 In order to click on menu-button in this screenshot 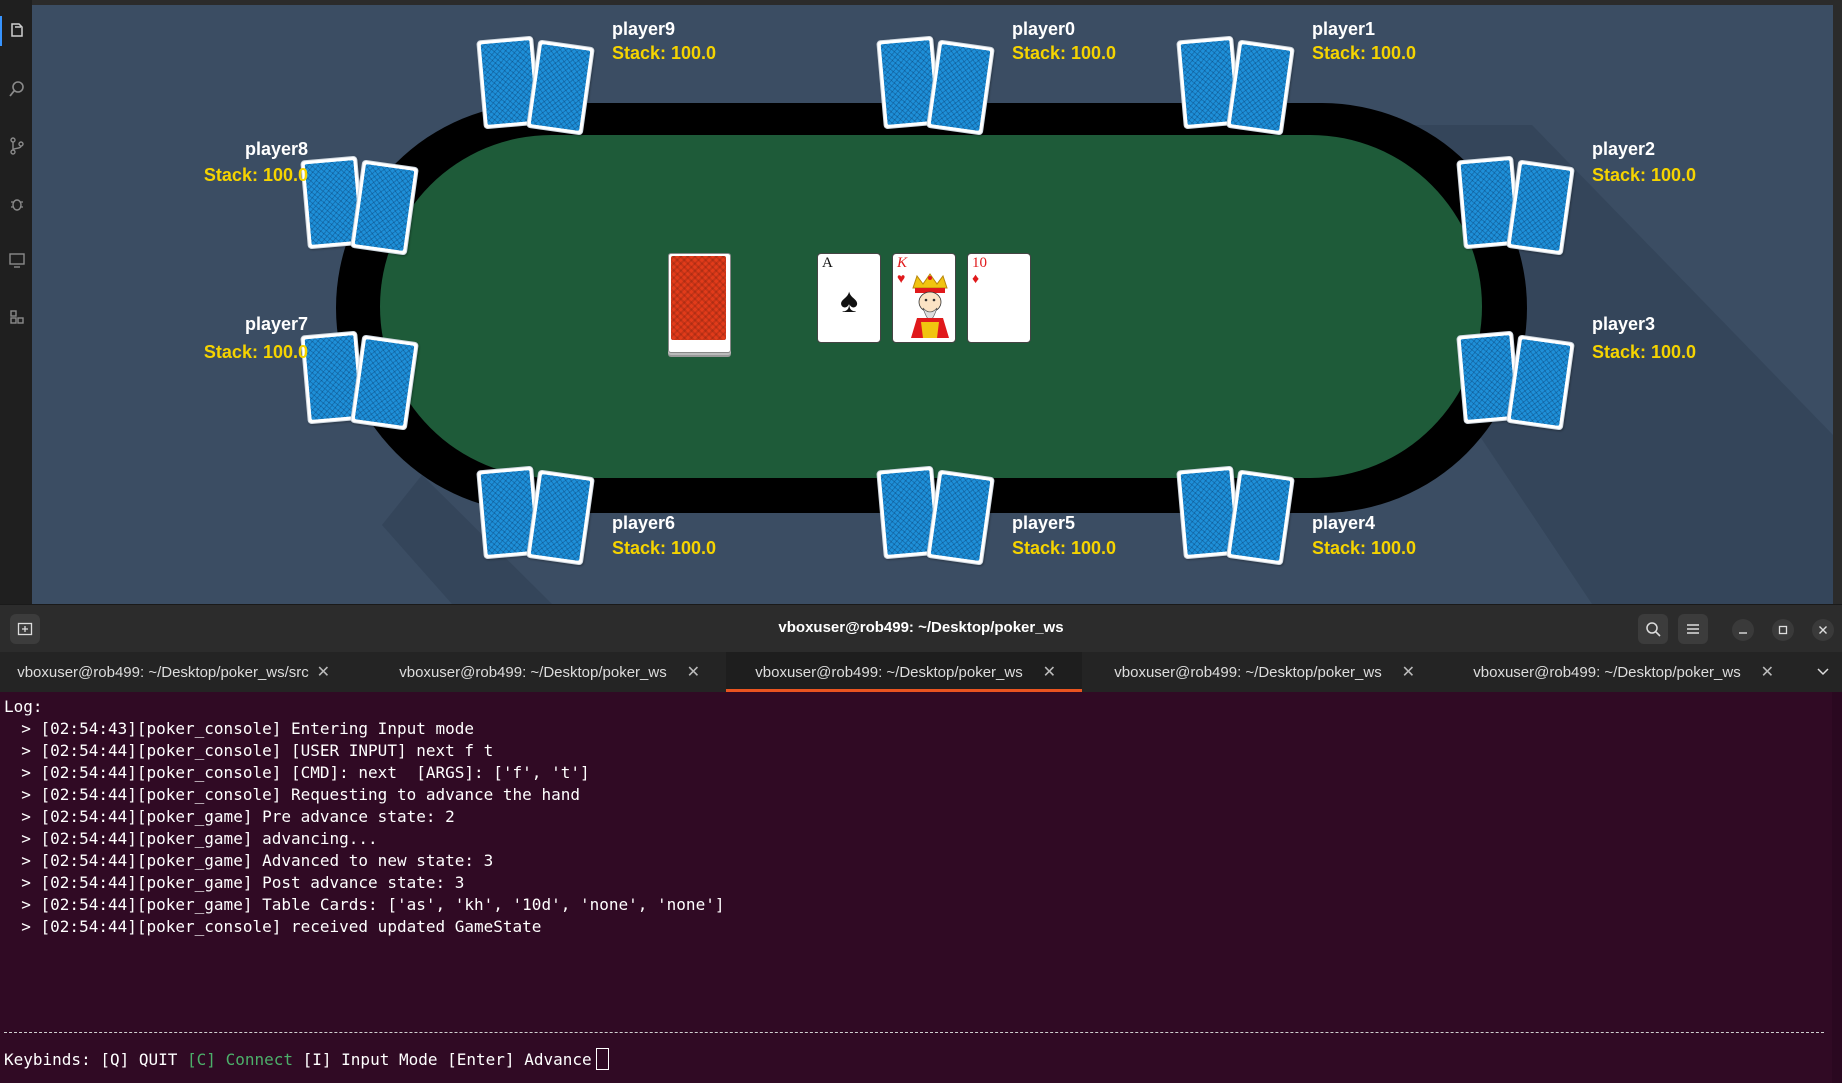, I will do `click(1693, 629)`.